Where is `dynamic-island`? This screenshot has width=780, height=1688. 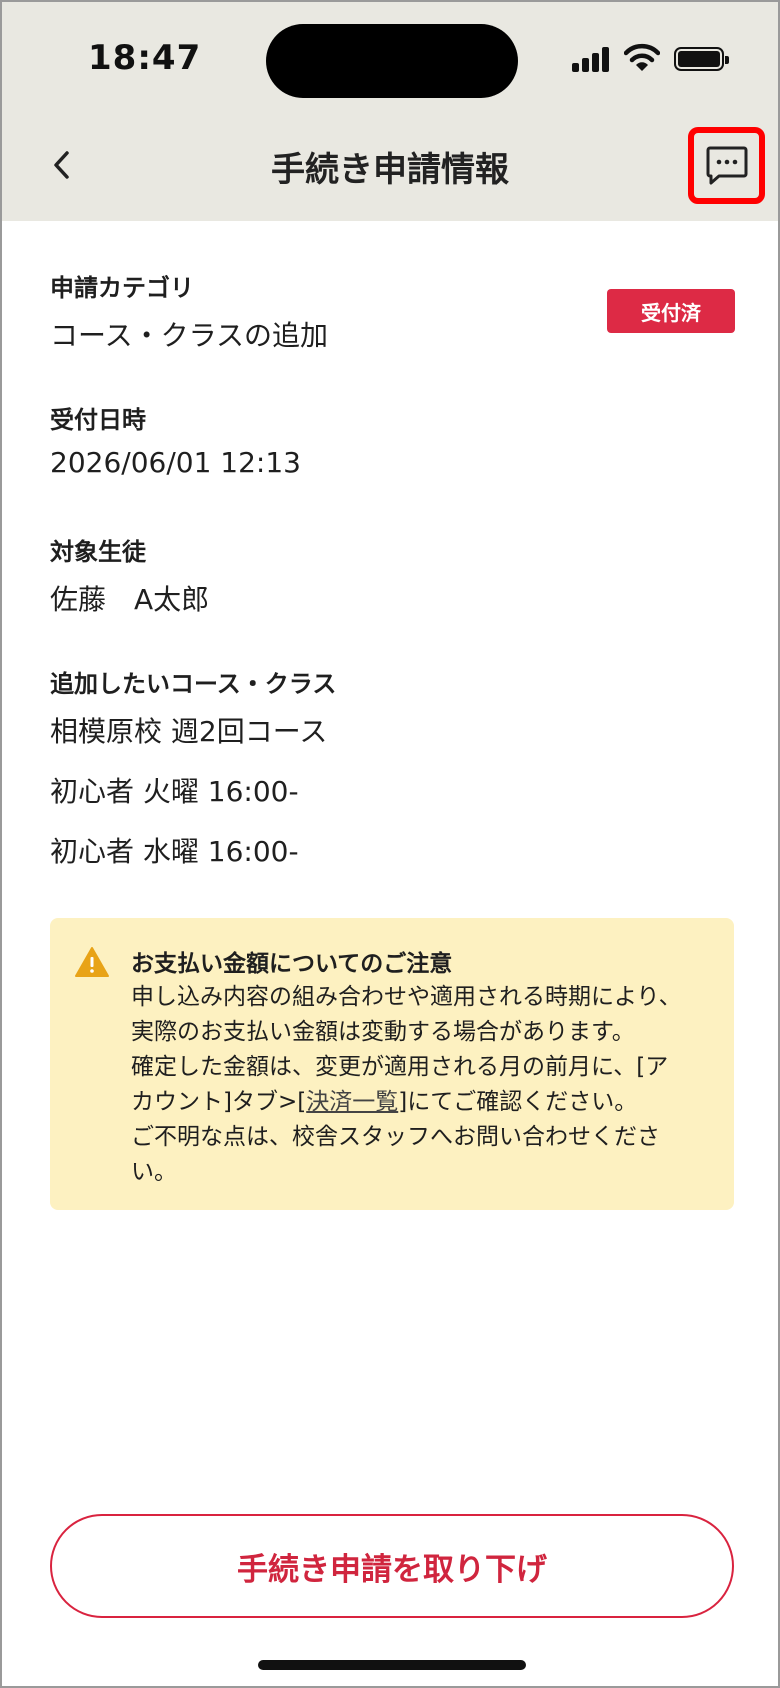 dynamic-island is located at coordinates (392, 61).